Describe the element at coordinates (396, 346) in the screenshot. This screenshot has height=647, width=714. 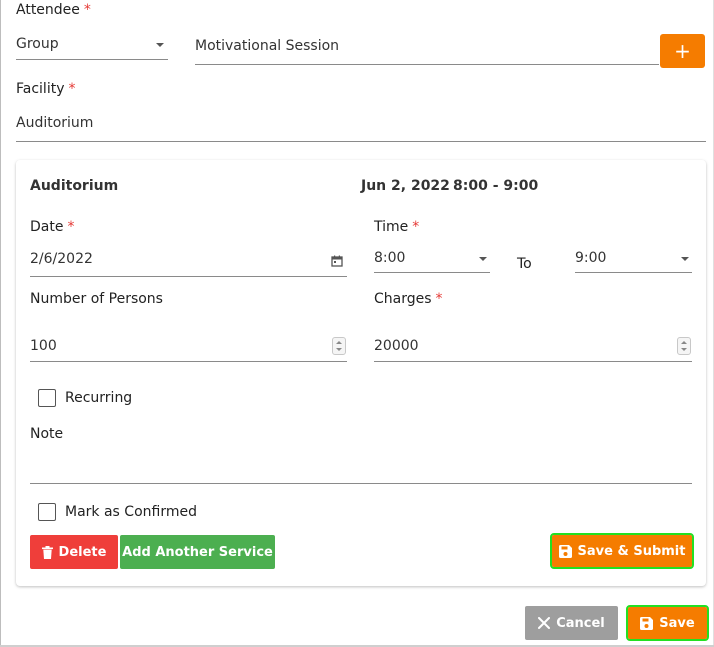
I see `charges-value: 20000` at that location.